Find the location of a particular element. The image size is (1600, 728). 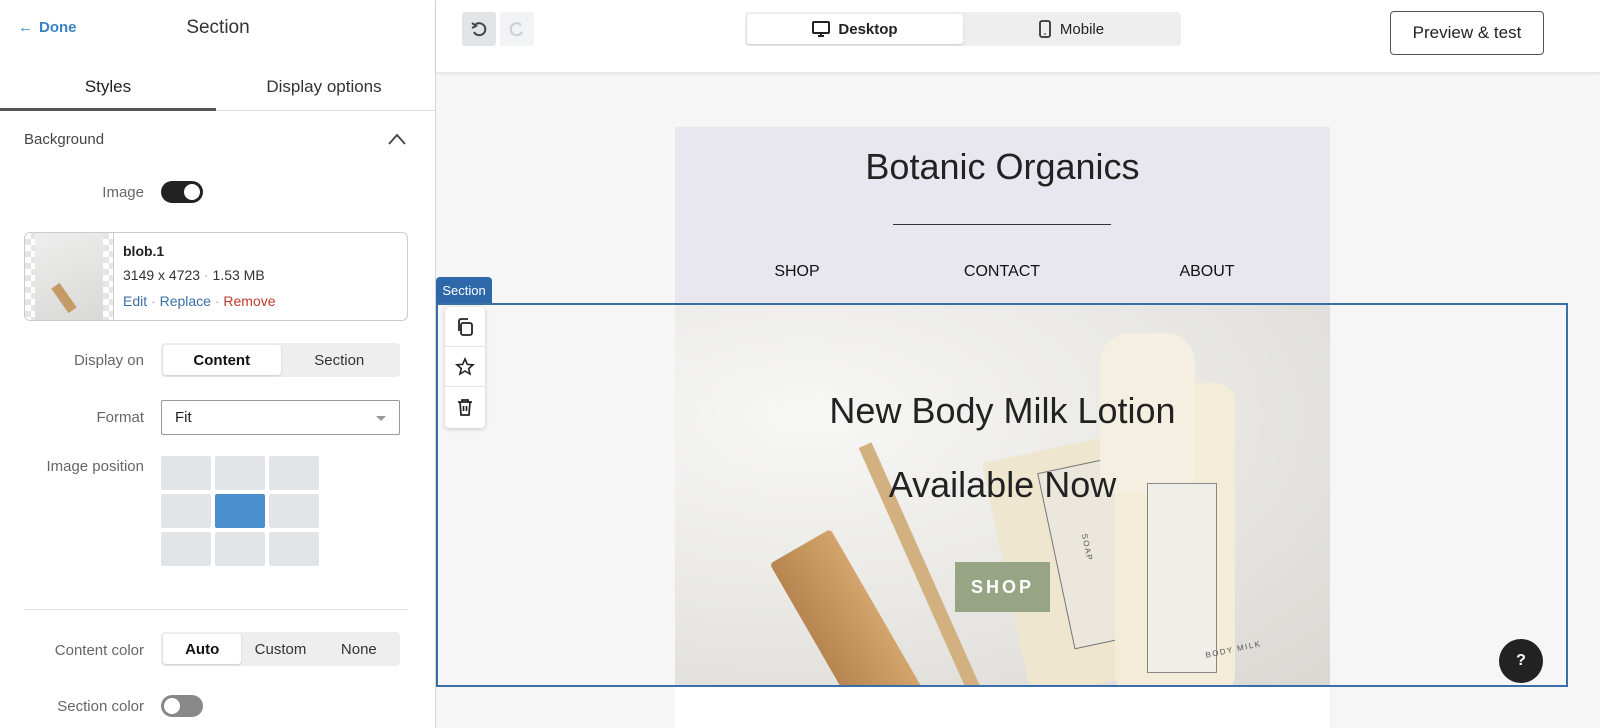

nav-about: ABOUT is located at coordinates (1207, 272).